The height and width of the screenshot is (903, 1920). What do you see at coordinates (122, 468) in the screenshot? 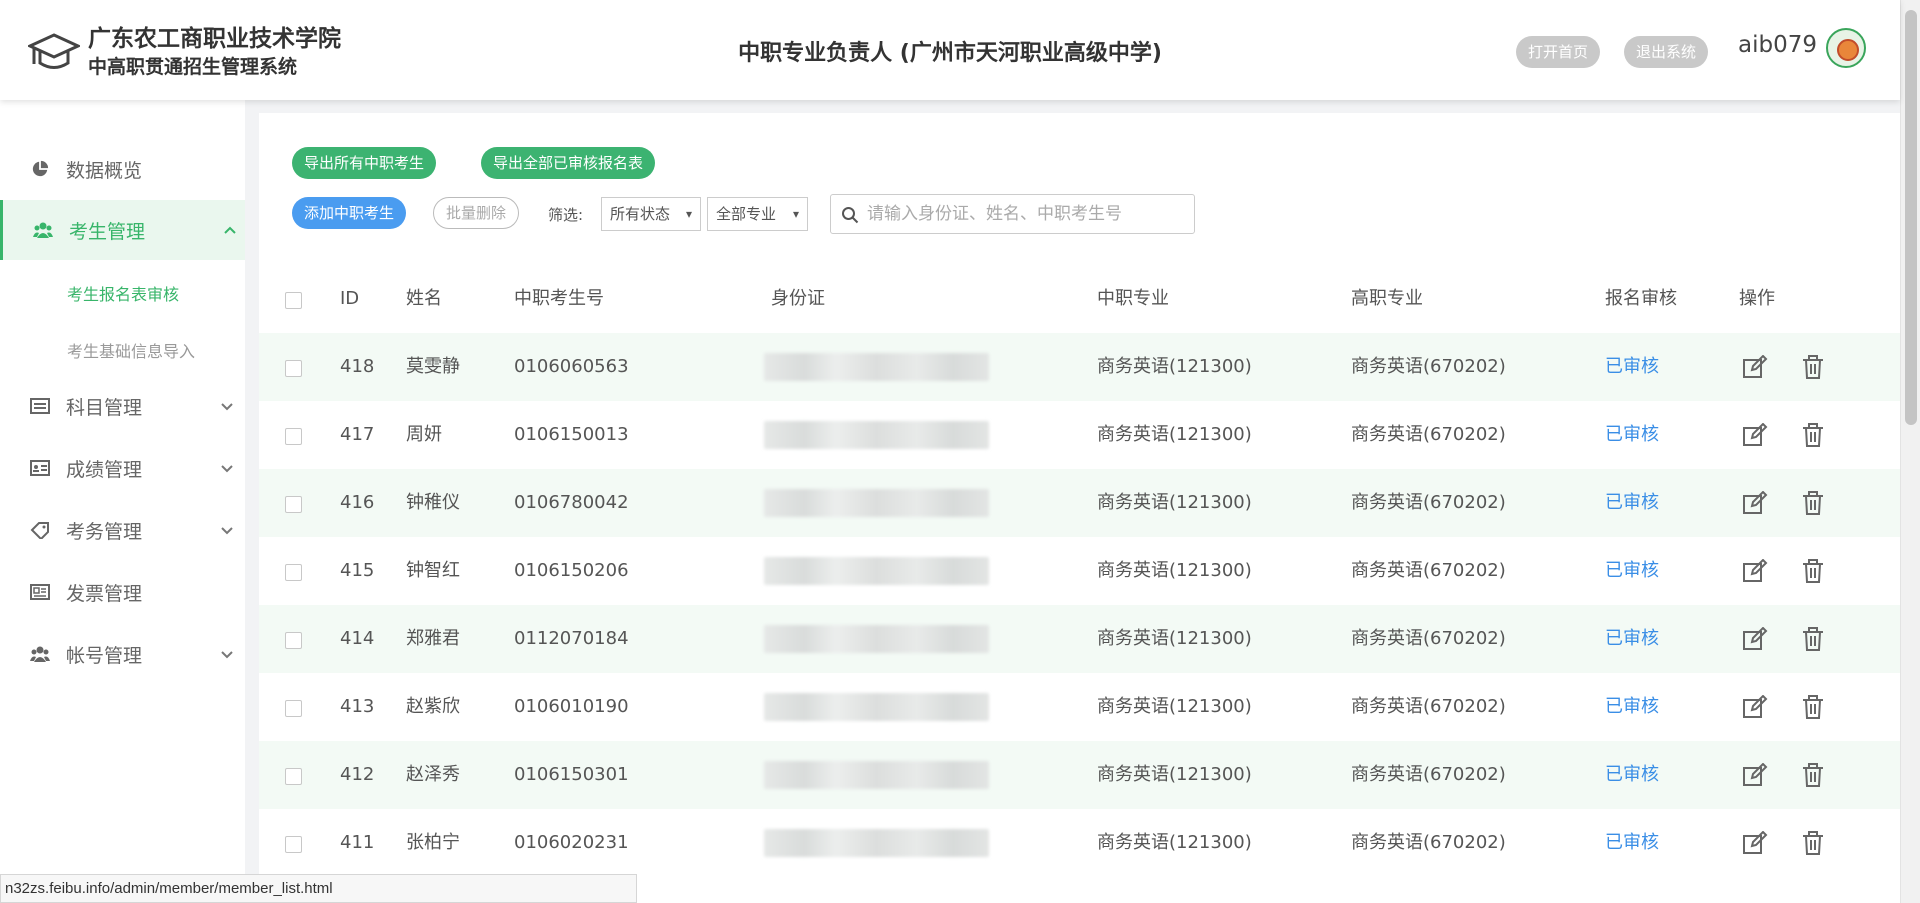
I see `sidebar-item-score-management: 成绩管理` at bounding box center [122, 468].